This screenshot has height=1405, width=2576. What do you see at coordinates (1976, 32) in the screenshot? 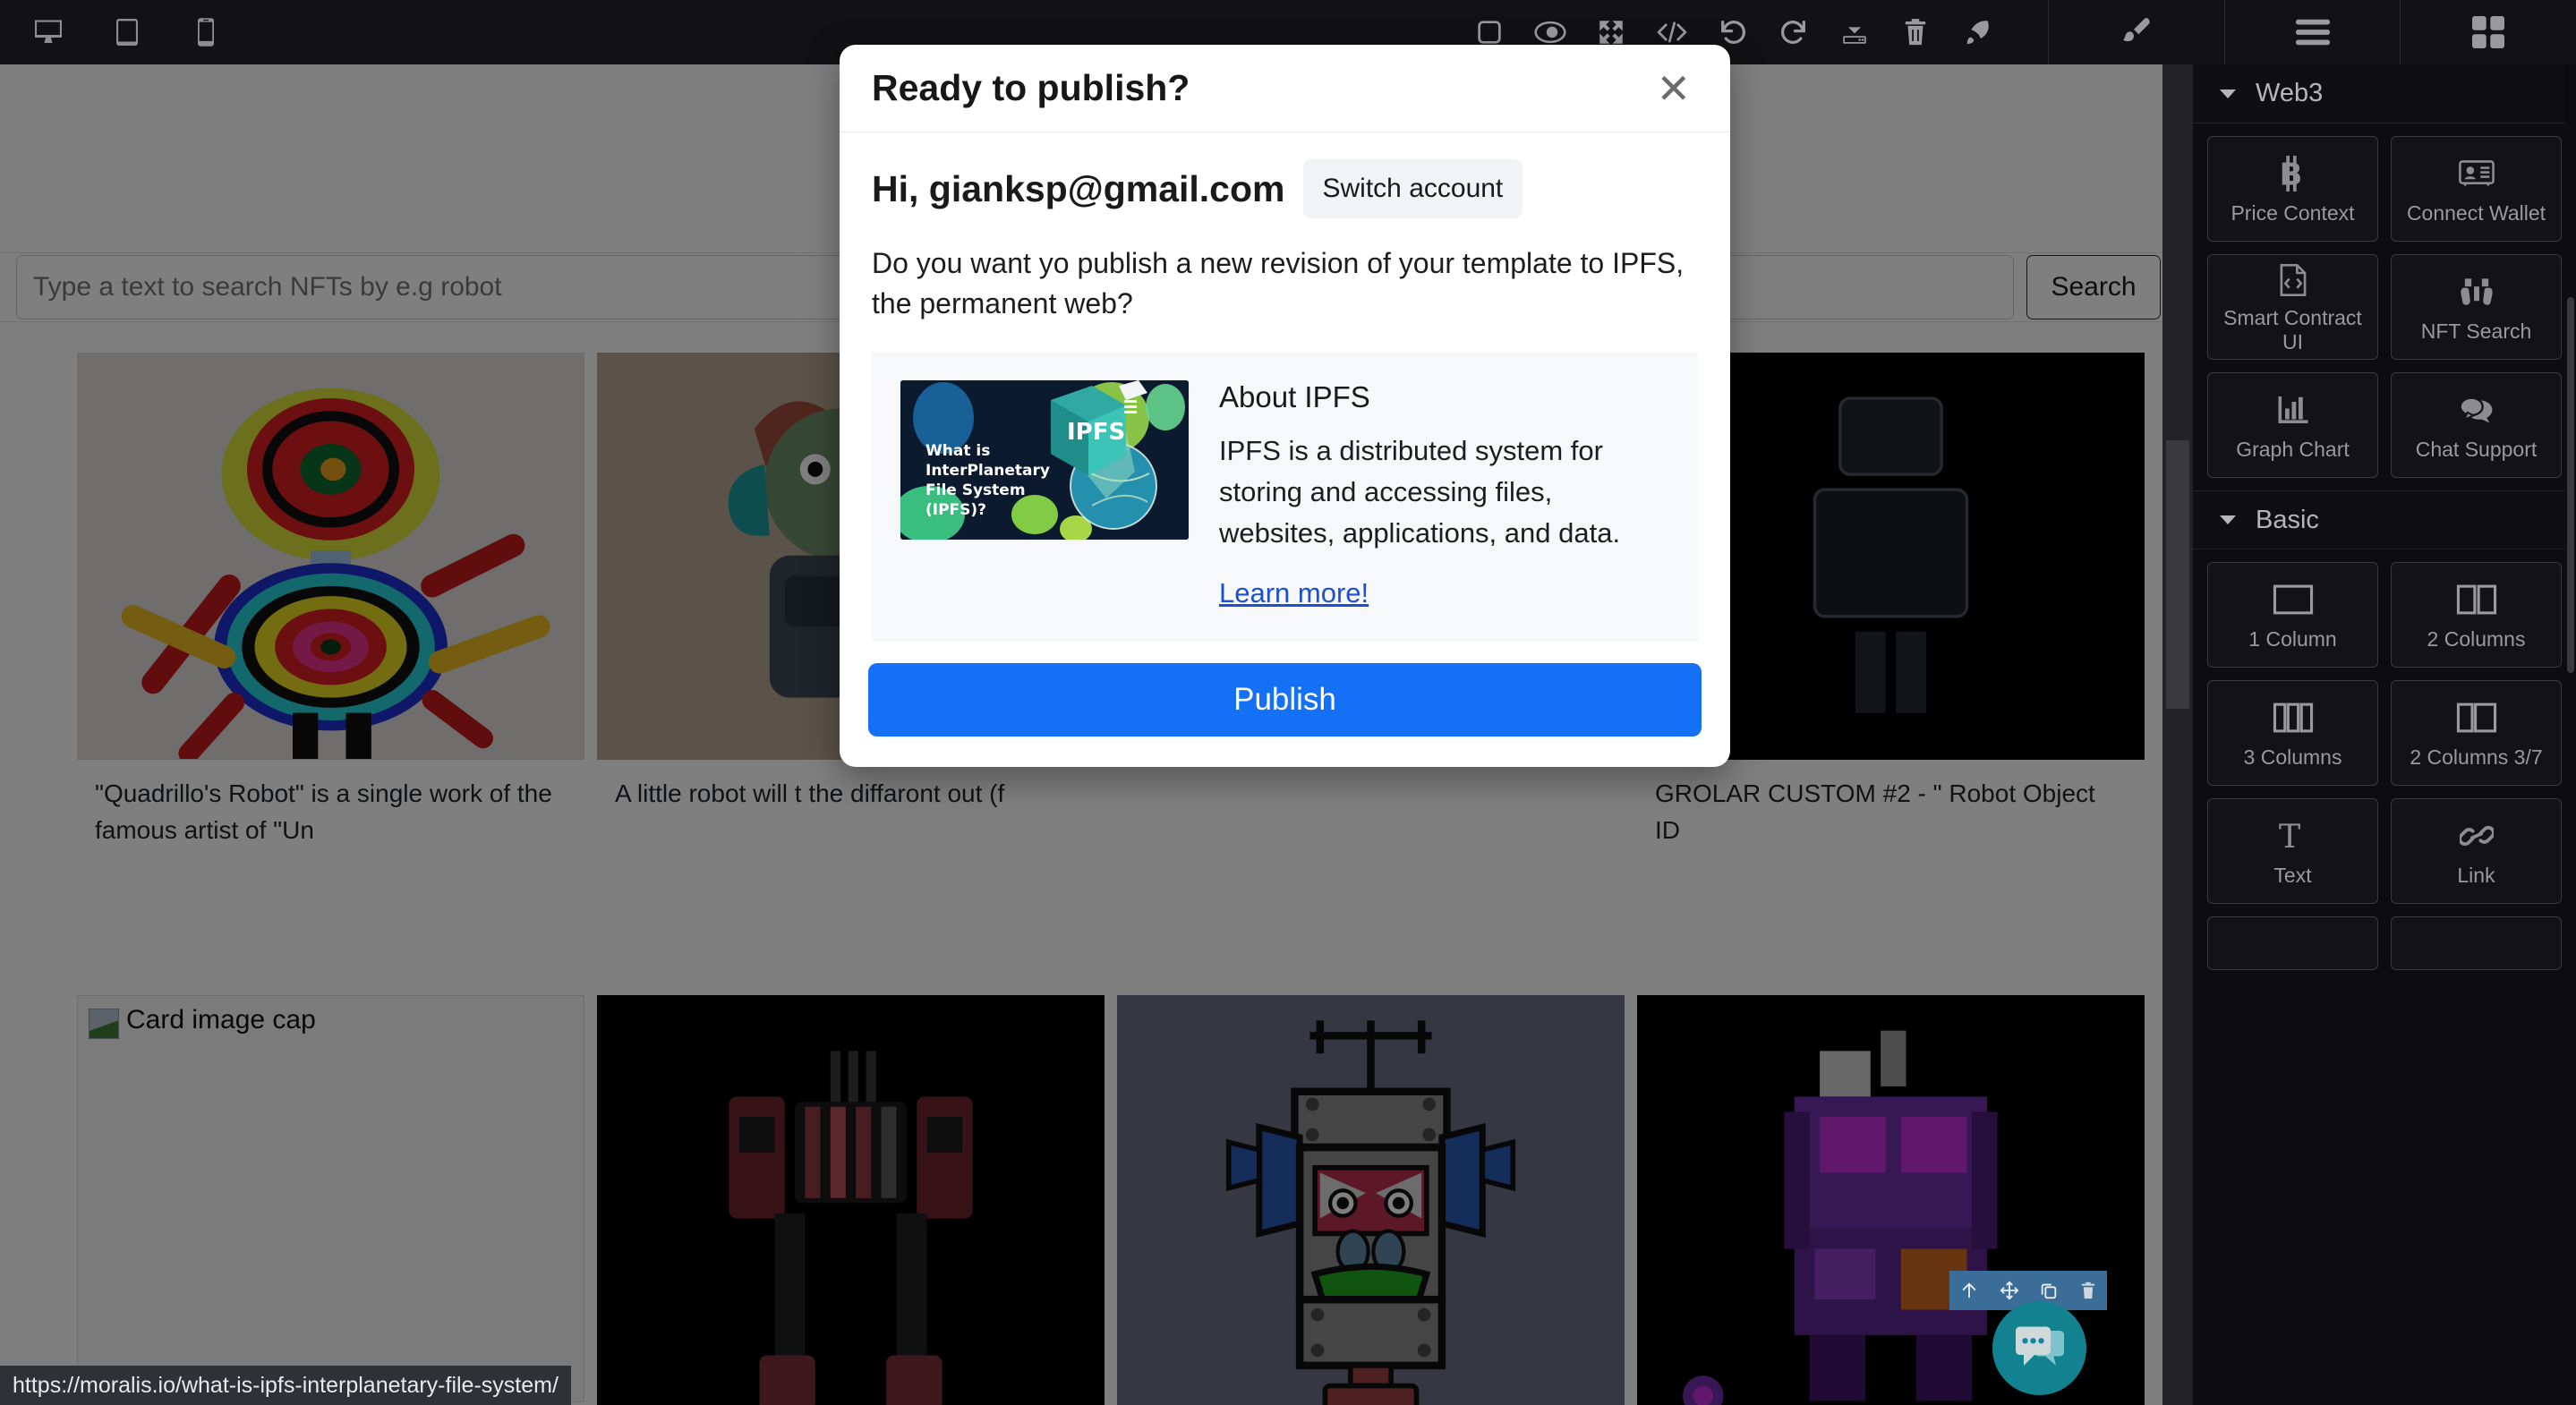
I see `rocket-publish-icon` at bounding box center [1976, 32].